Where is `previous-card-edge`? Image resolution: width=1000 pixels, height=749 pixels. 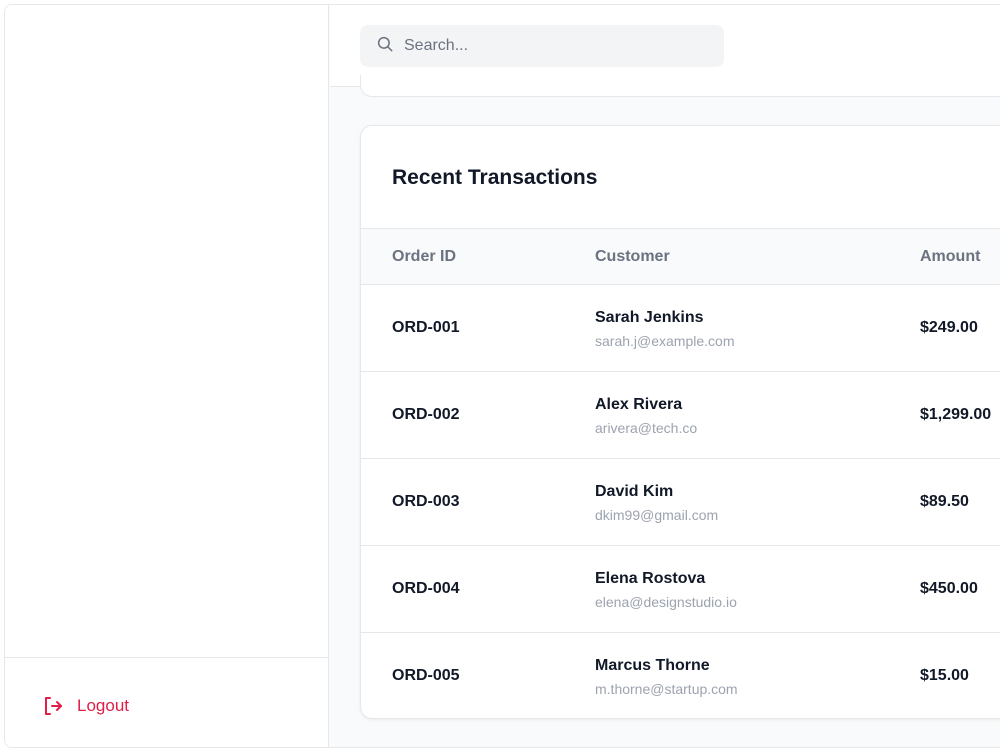 previous-card-edge is located at coordinates (680, 86).